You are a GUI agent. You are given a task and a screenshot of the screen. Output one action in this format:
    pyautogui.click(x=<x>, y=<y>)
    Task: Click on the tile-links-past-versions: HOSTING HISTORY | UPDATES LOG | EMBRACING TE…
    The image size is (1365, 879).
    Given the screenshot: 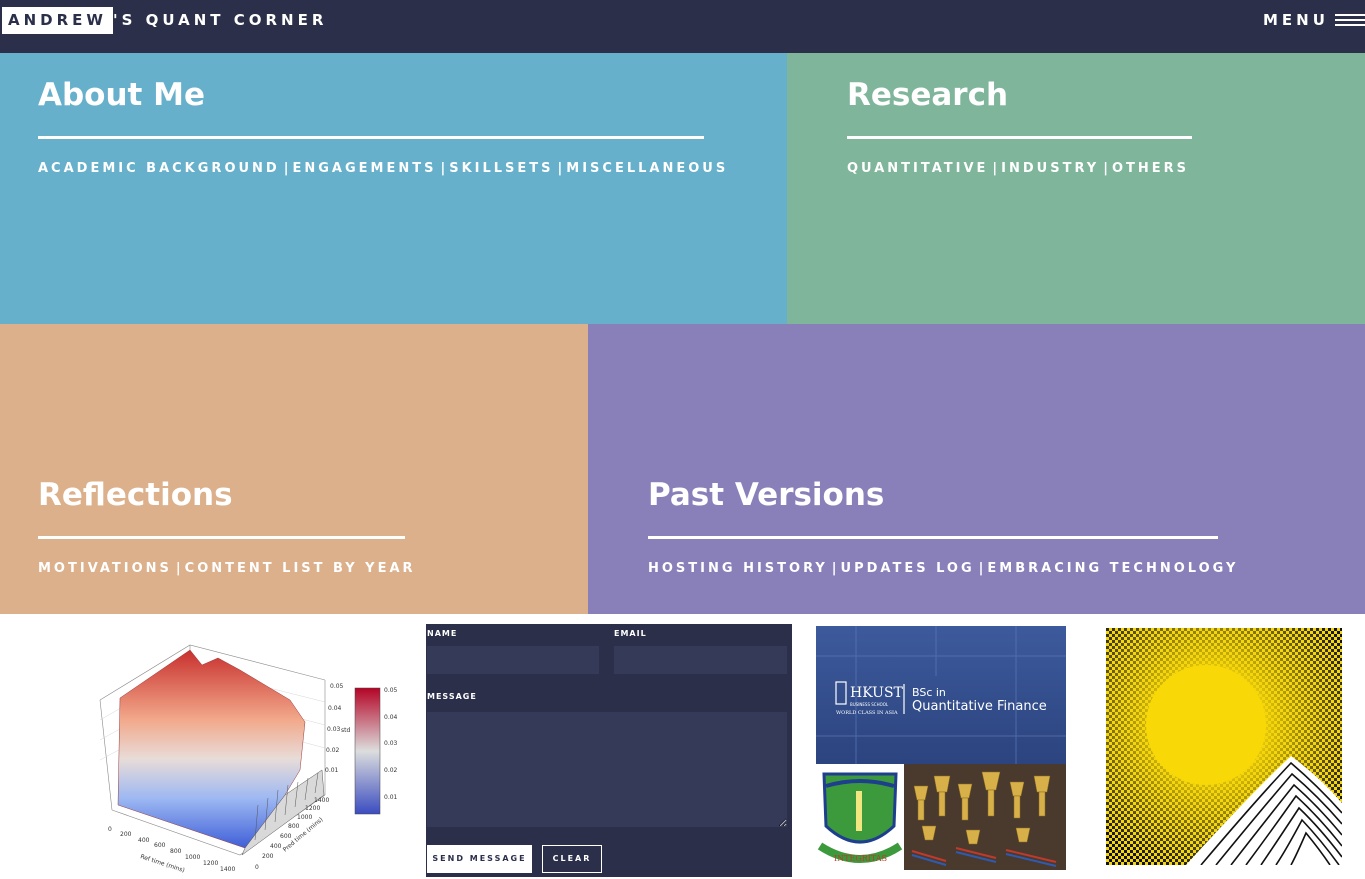 What is the action you would take?
    pyautogui.click(x=943, y=568)
    